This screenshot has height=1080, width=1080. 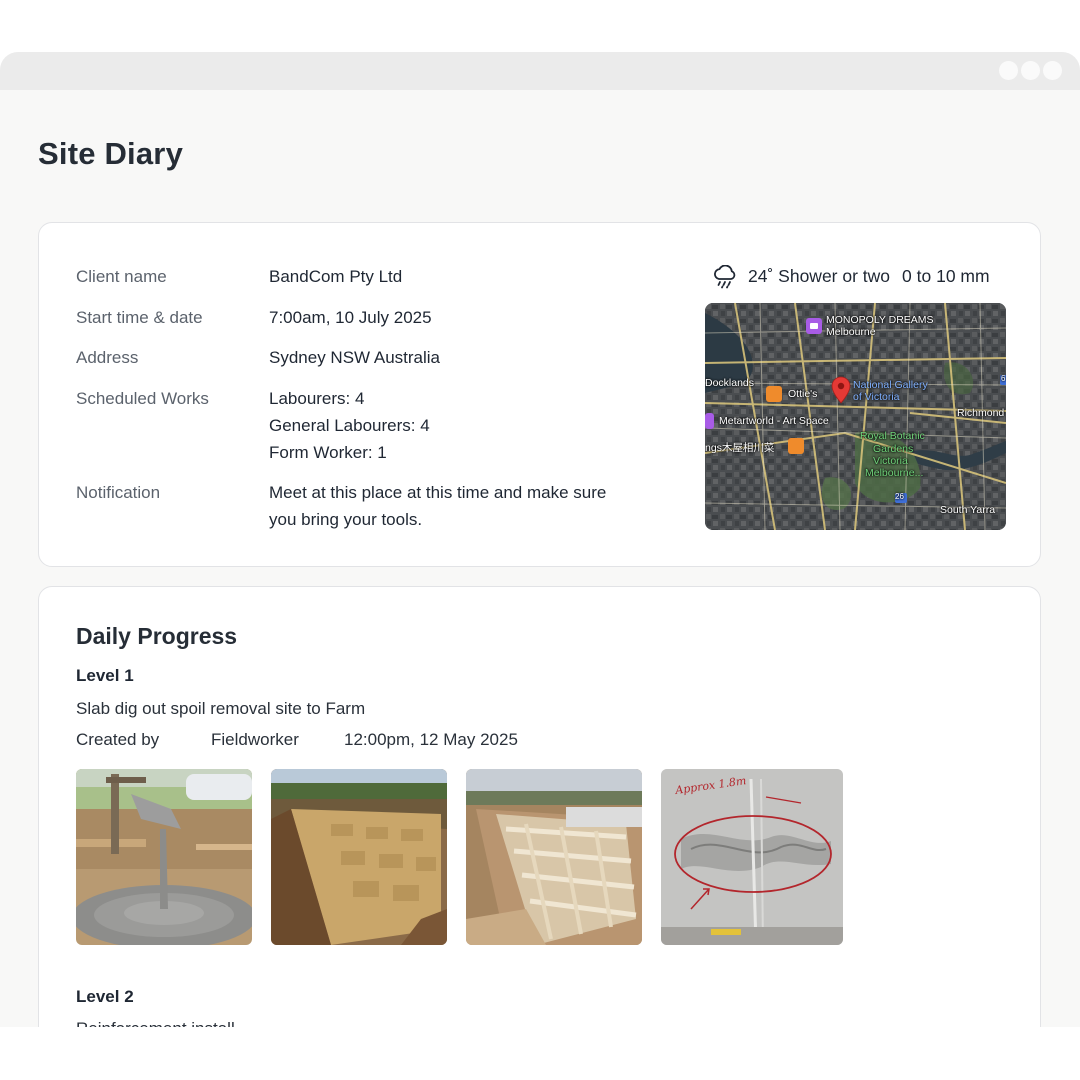 What do you see at coordinates (876, 397) in the screenshot?
I see `map-label: of Victoria` at bounding box center [876, 397].